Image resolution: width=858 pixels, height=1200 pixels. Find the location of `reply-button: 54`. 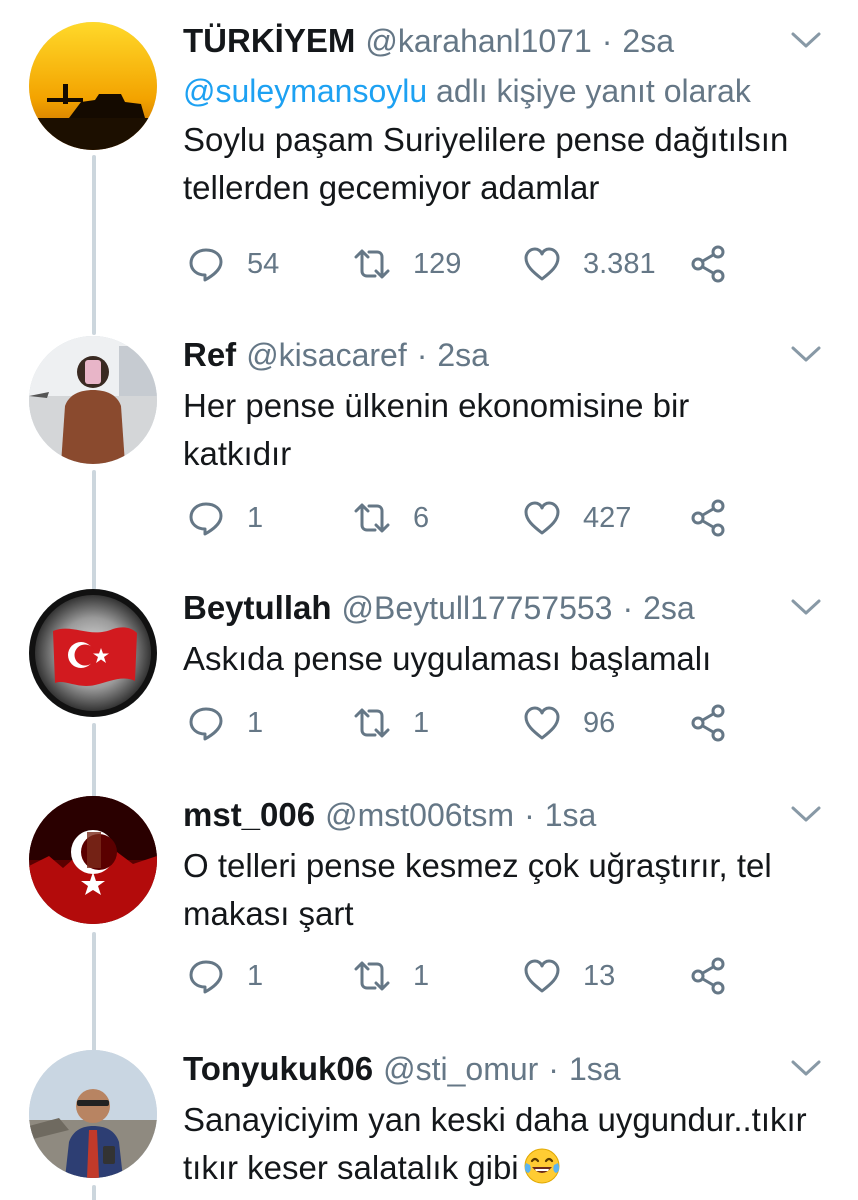

reply-button: 54 is located at coordinates (233, 264).